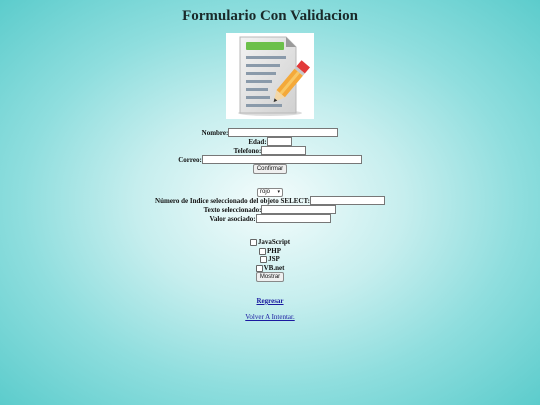 This screenshot has height=405, width=540. What do you see at coordinates (215, 132) in the screenshot?
I see `nombre-label: Nombre:` at bounding box center [215, 132].